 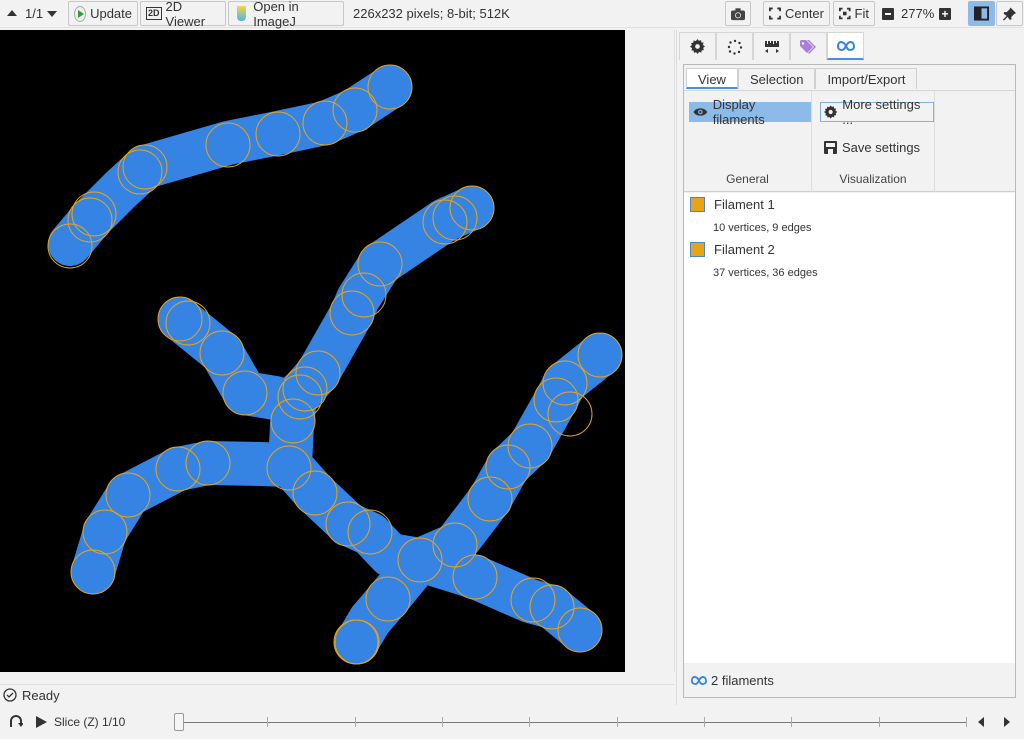 I want to click on page-indicator: 1/1, so click(x=34, y=13).